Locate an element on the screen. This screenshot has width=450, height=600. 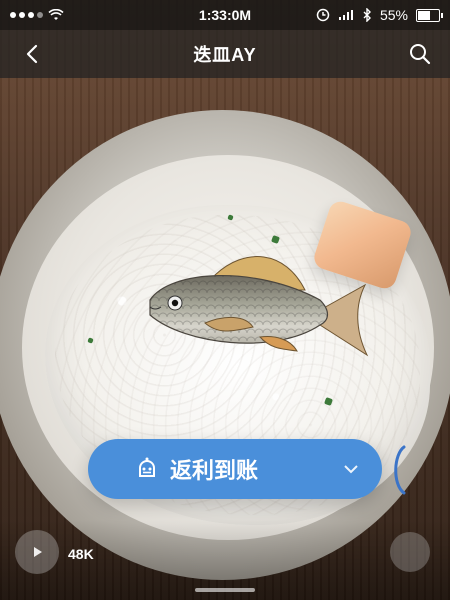
comment-bubble is located at coordinates (410, 552).